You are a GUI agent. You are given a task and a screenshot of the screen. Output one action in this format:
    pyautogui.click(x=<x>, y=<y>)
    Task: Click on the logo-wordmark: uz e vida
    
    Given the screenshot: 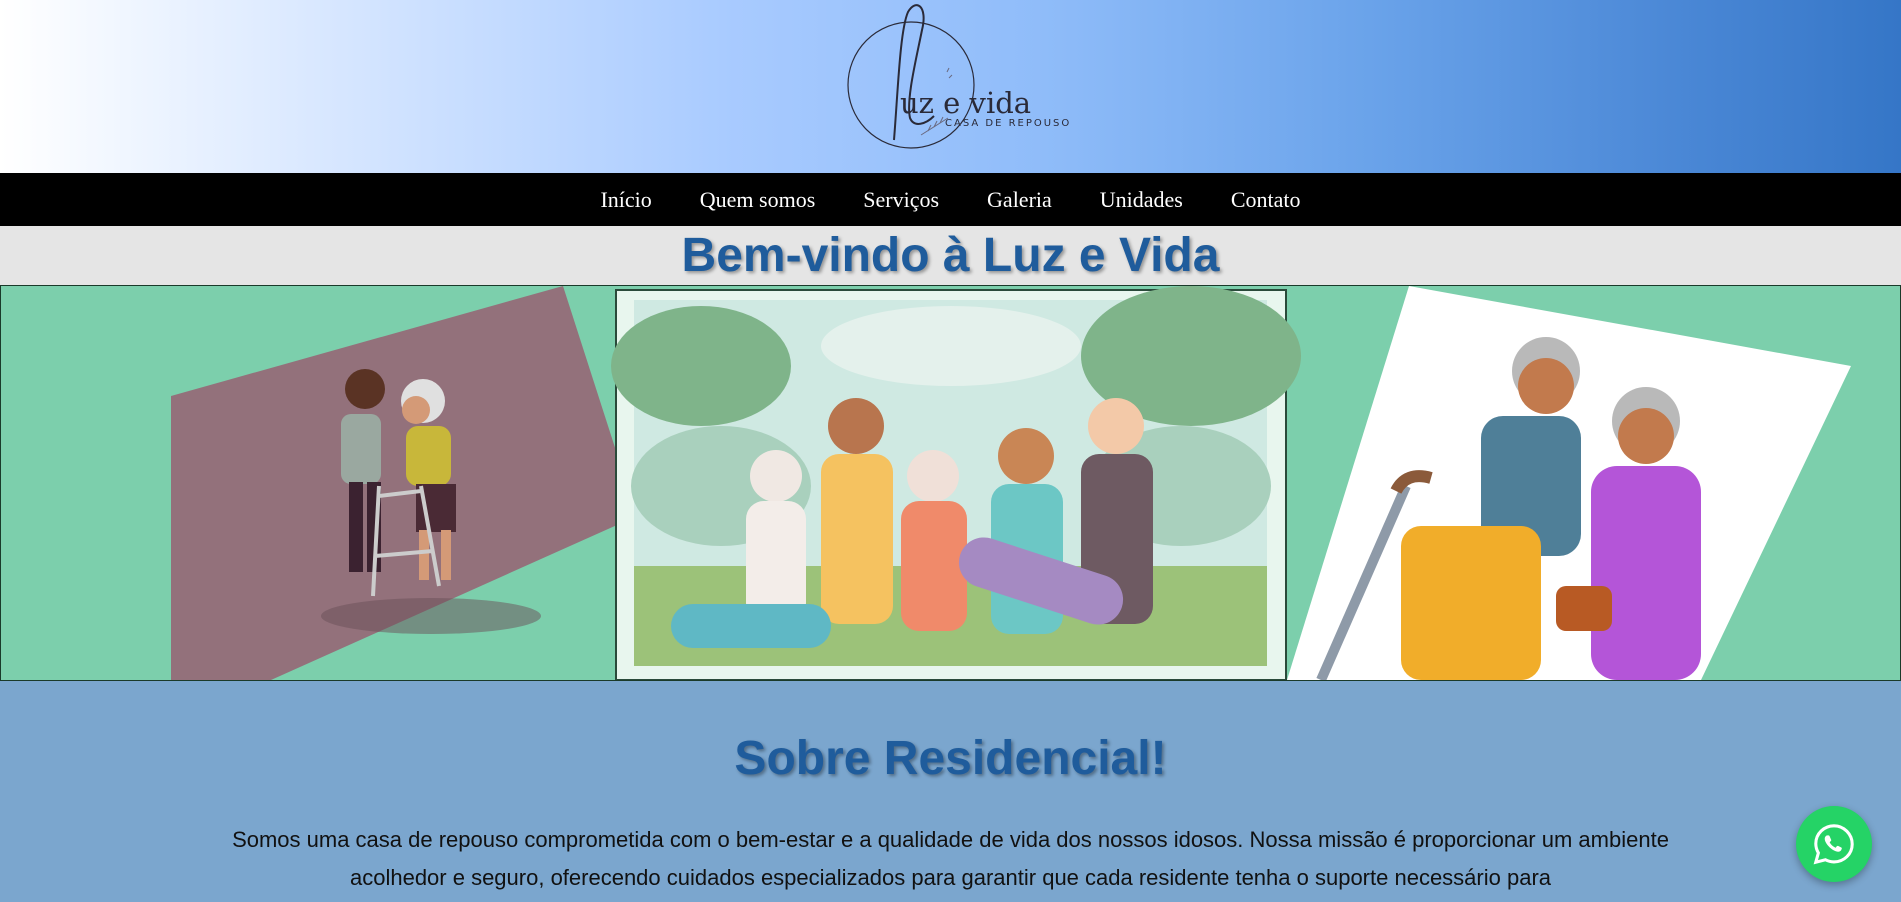 What is the action you would take?
    pyautogui.click(x=966, y=103)
    